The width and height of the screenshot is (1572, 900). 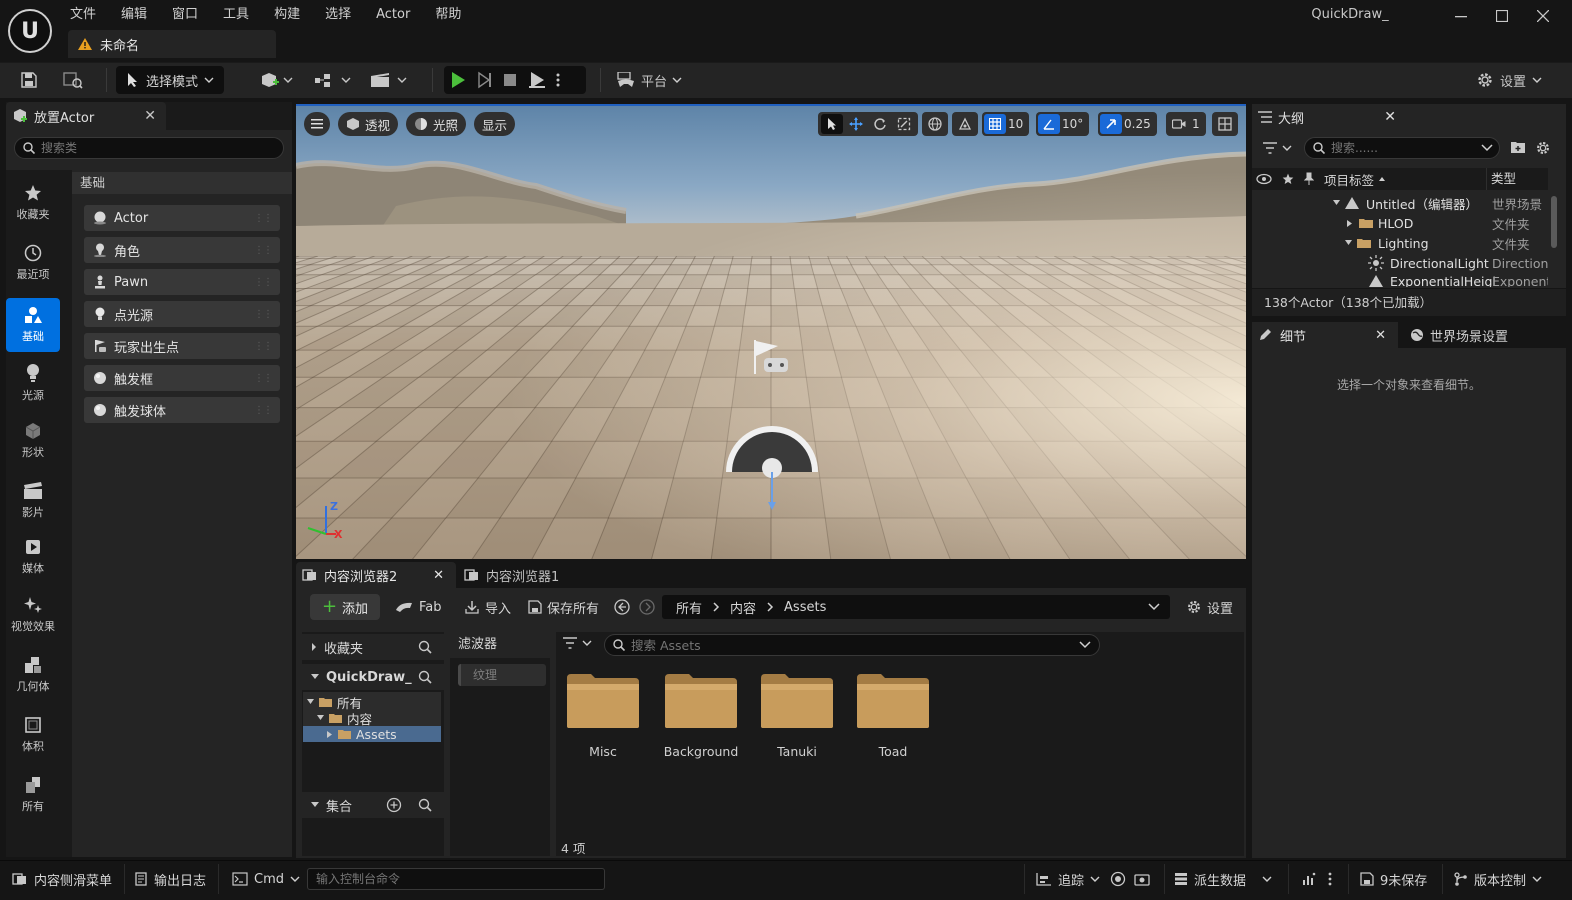 I want to click on actor-item-character: 角色 ⋮⋮, so click(x=182, y=250).